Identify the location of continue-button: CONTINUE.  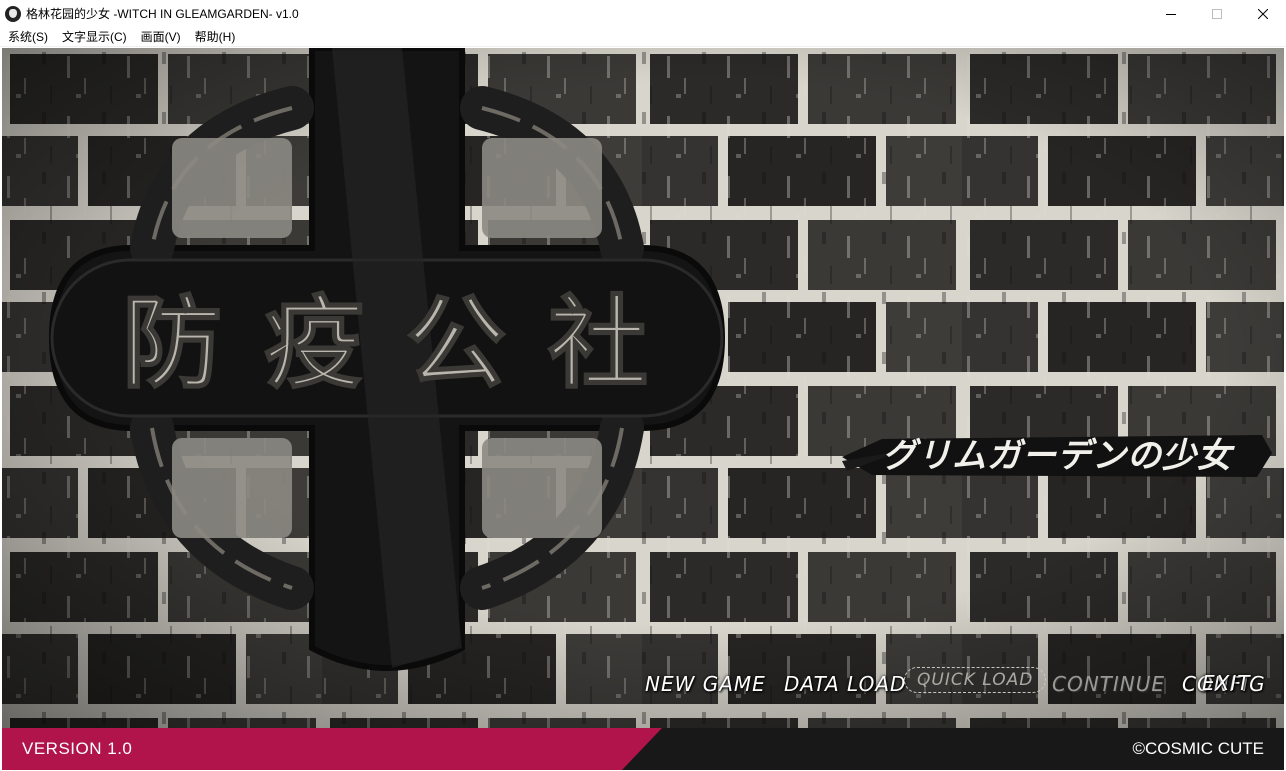
(1108, 684).